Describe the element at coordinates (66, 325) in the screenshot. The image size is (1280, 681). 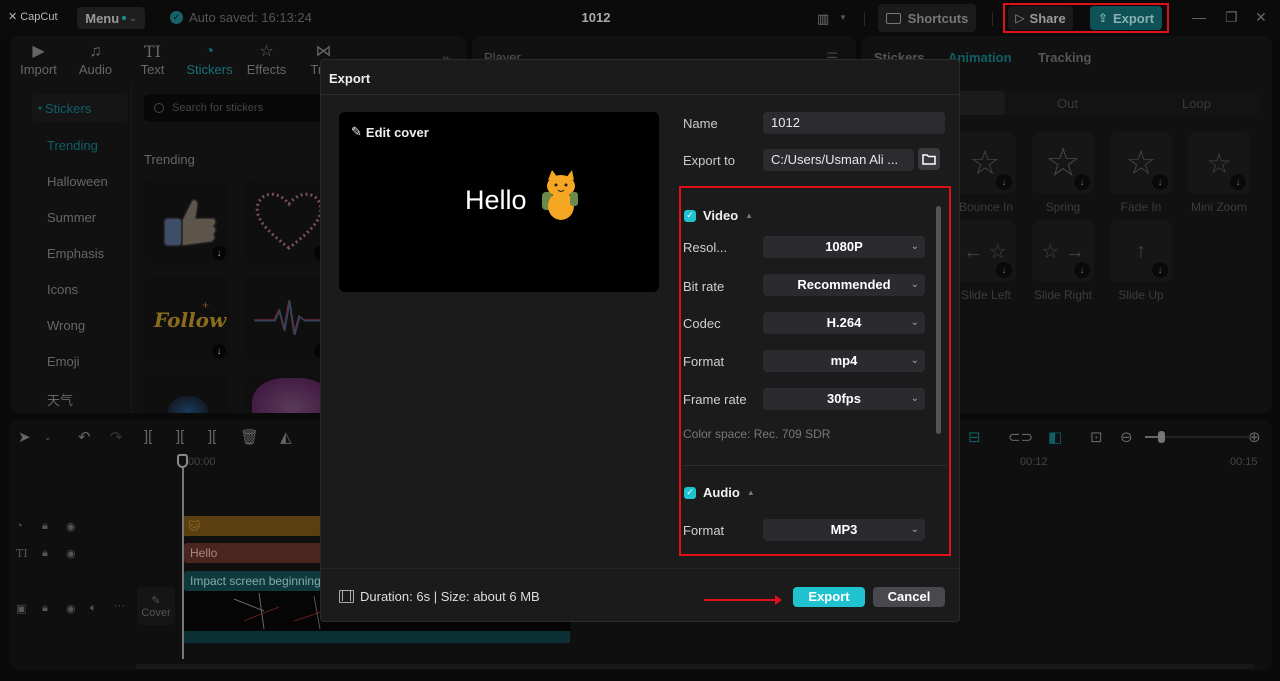
I see `category-item: Wrong` at that location.